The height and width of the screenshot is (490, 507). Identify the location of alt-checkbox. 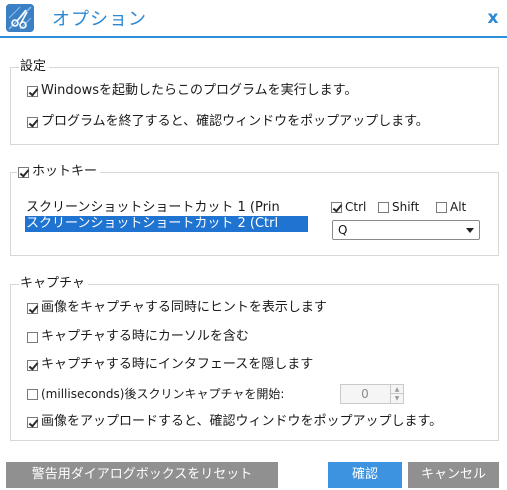
(441, 207).